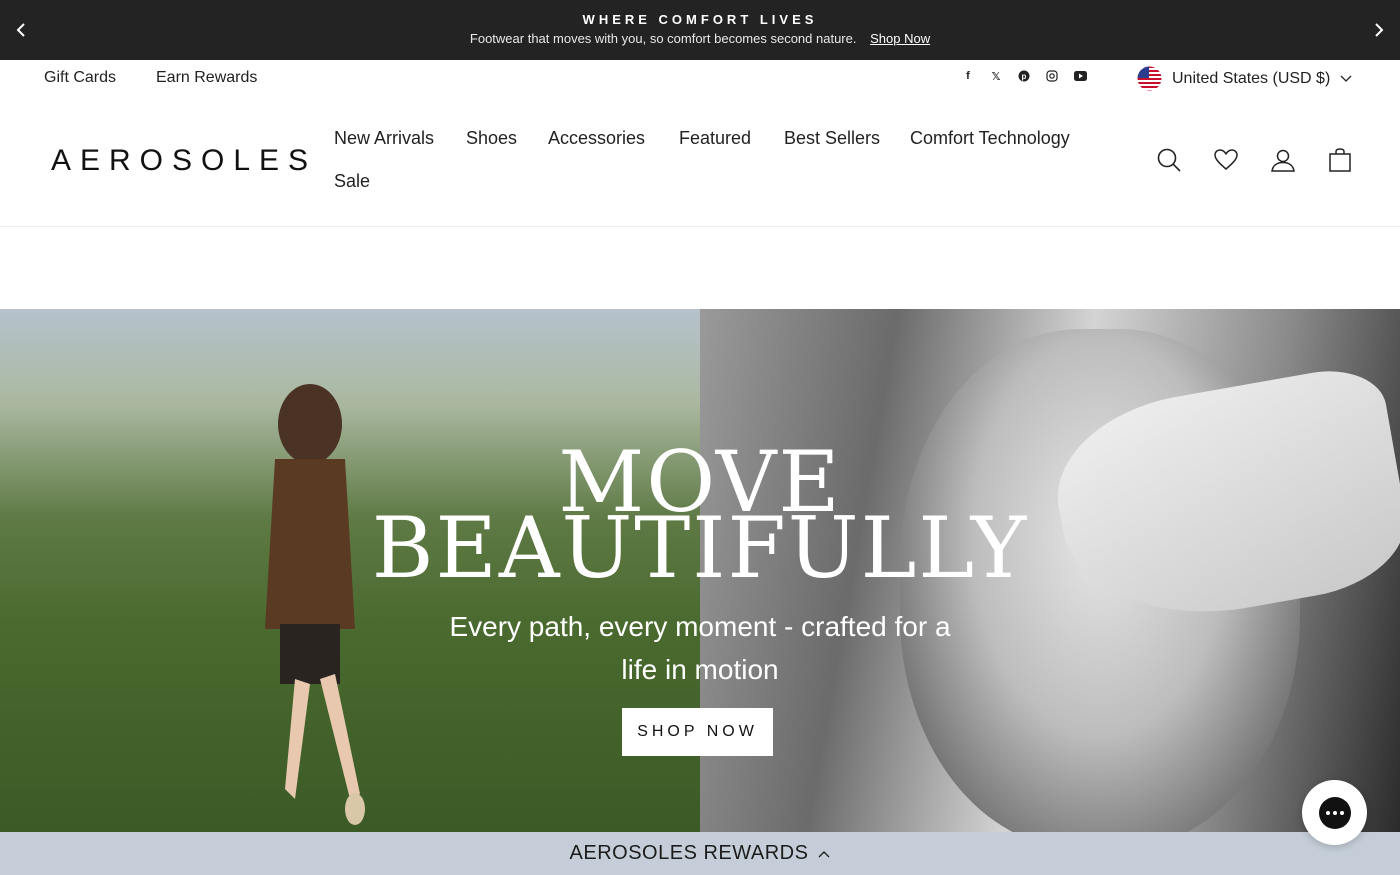 The width and height of the screenshot is (1400, 875). What do you see at coordinates (184, 161) in the screenshot?
I see `site-logo: AEROSOLES` at bounding box center [184, 161].